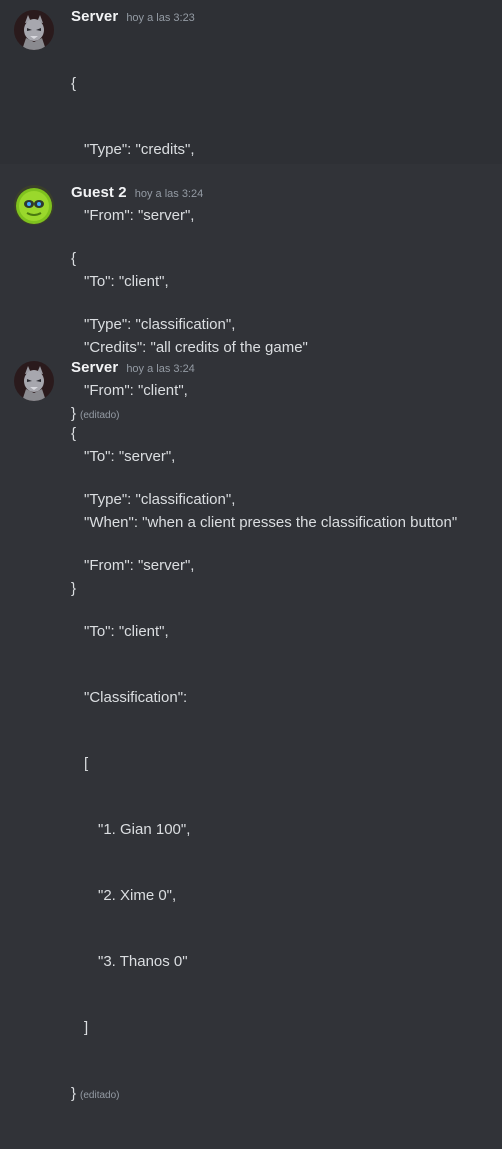 The image size is (502, 1149). I want to click on code-line: "Classification":, so click(136, 697).